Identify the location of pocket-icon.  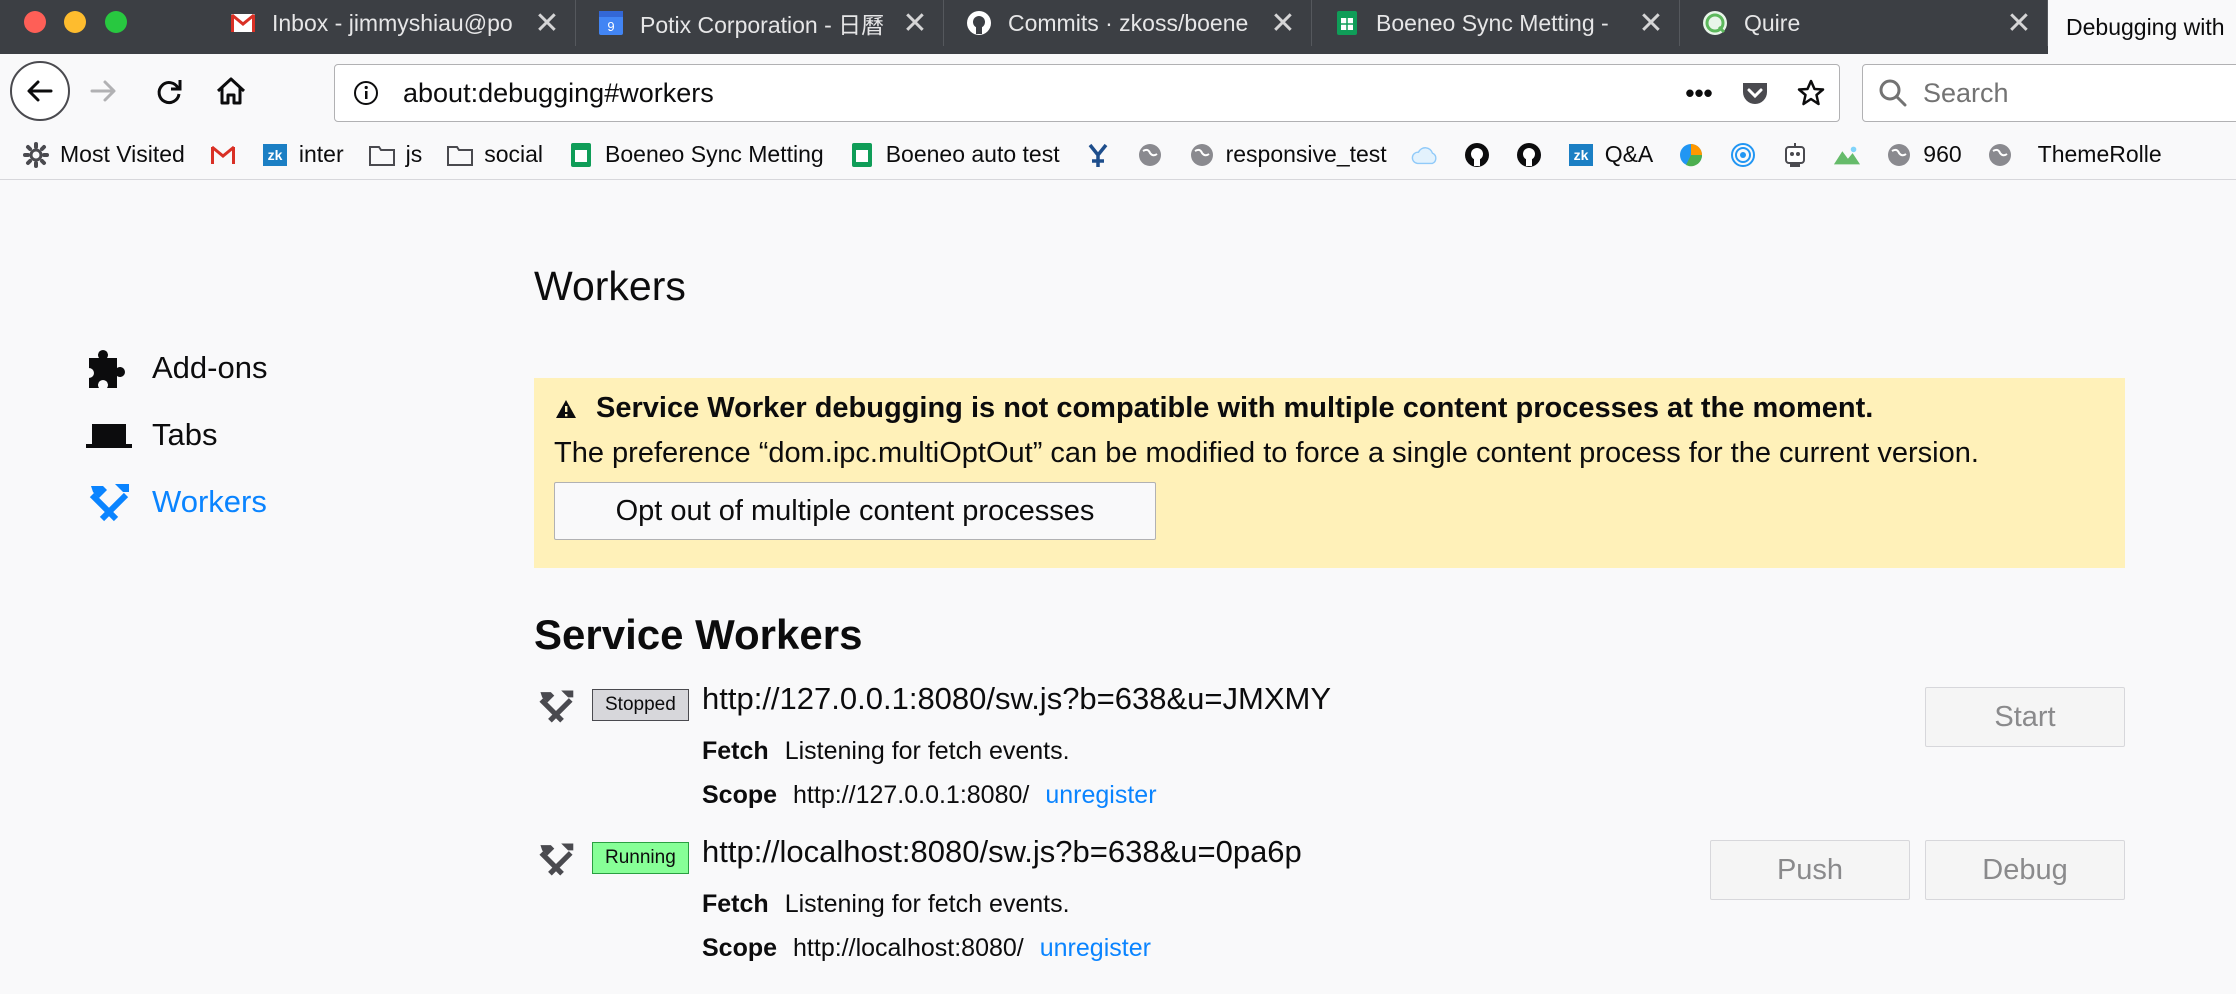
(1755, 93).